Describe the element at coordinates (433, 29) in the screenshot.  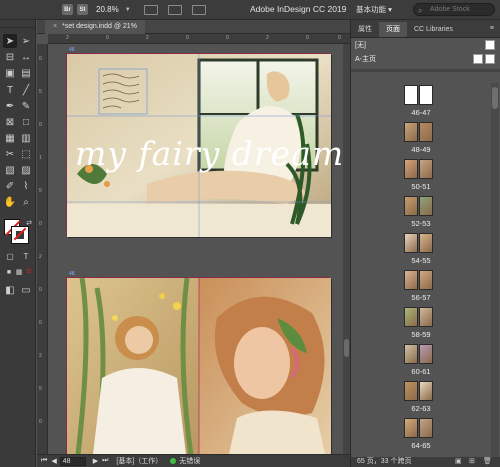
I see `tab-cc-libraries: CC Libraries` at that location.